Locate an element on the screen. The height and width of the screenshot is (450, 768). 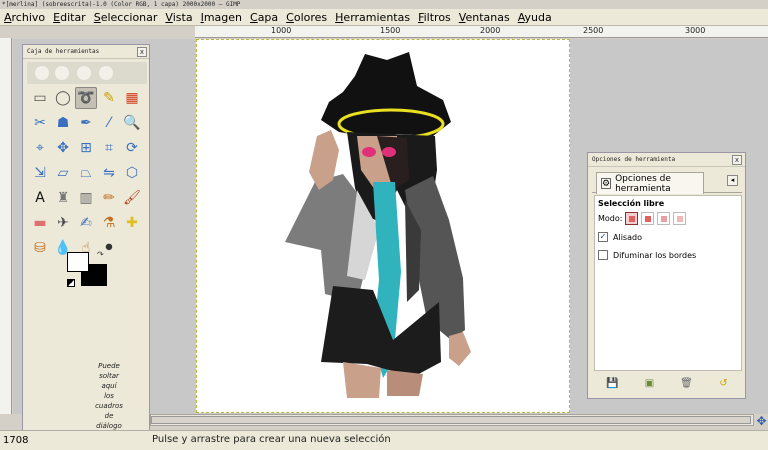
wilber-banner is located at coordinates (87, 73).